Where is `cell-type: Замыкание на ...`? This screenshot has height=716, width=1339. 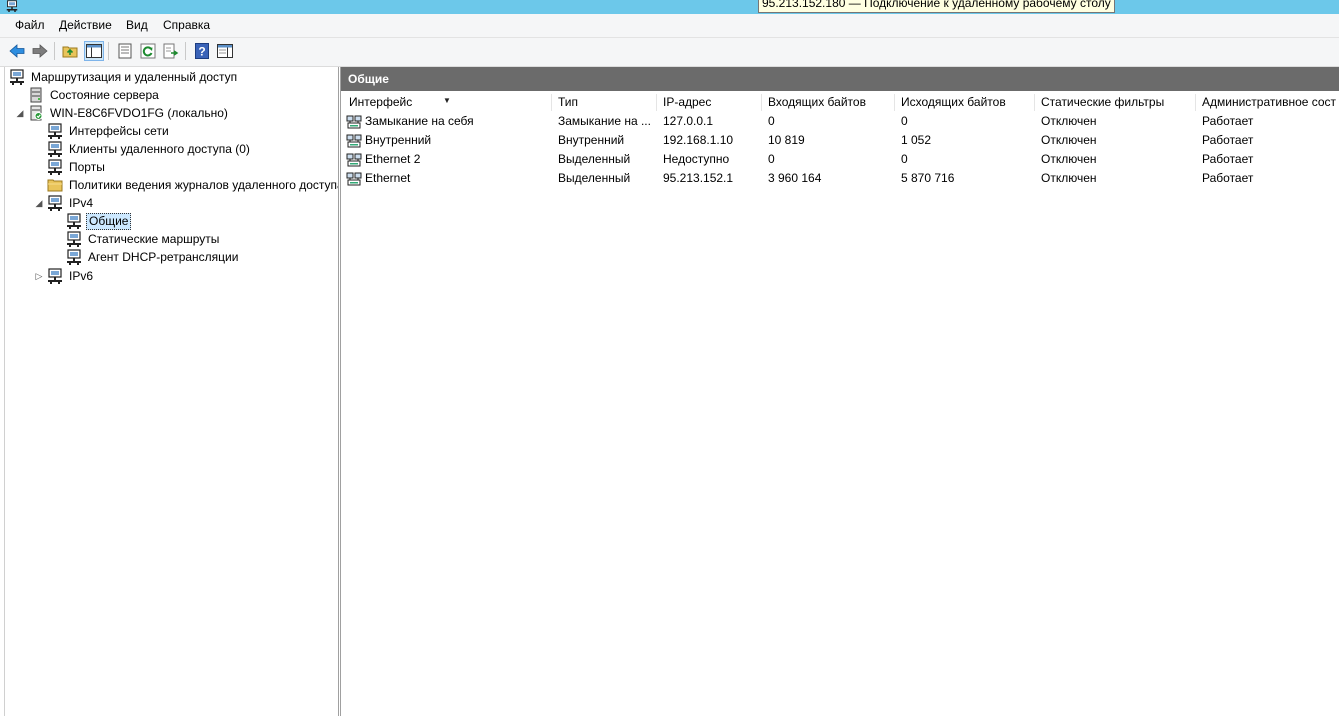 cell-type: Замыкание на ... is located at coordinates (604, 121).